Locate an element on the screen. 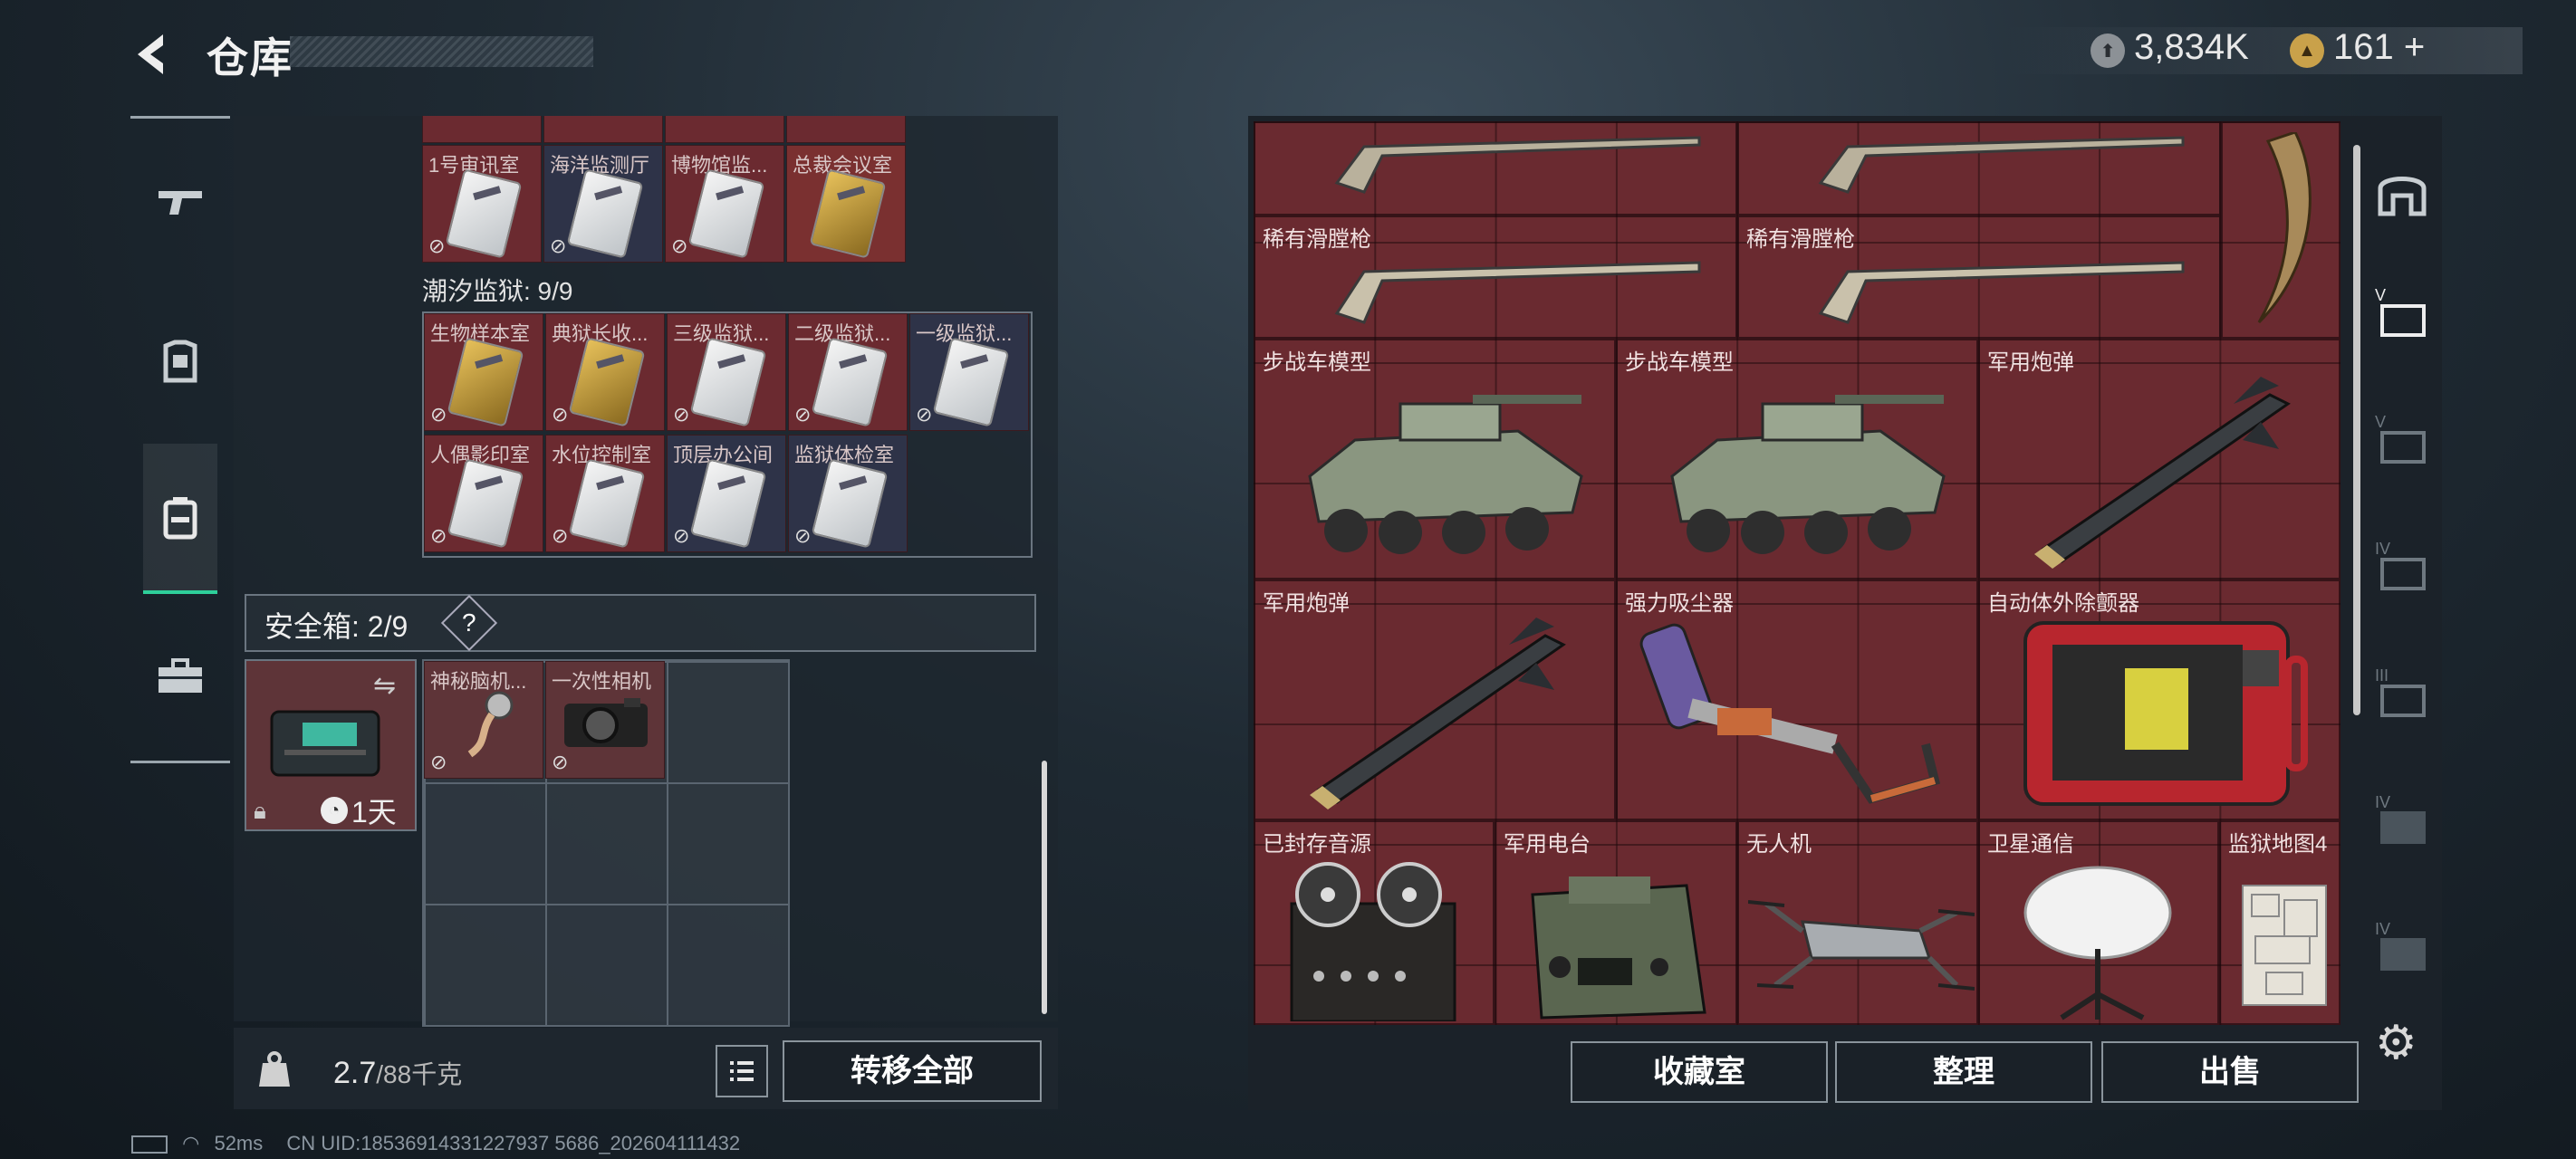 Image resolution: width=2576 pixels, height=1159 pixels. list-view-button is located at coordinates (742, 1071).